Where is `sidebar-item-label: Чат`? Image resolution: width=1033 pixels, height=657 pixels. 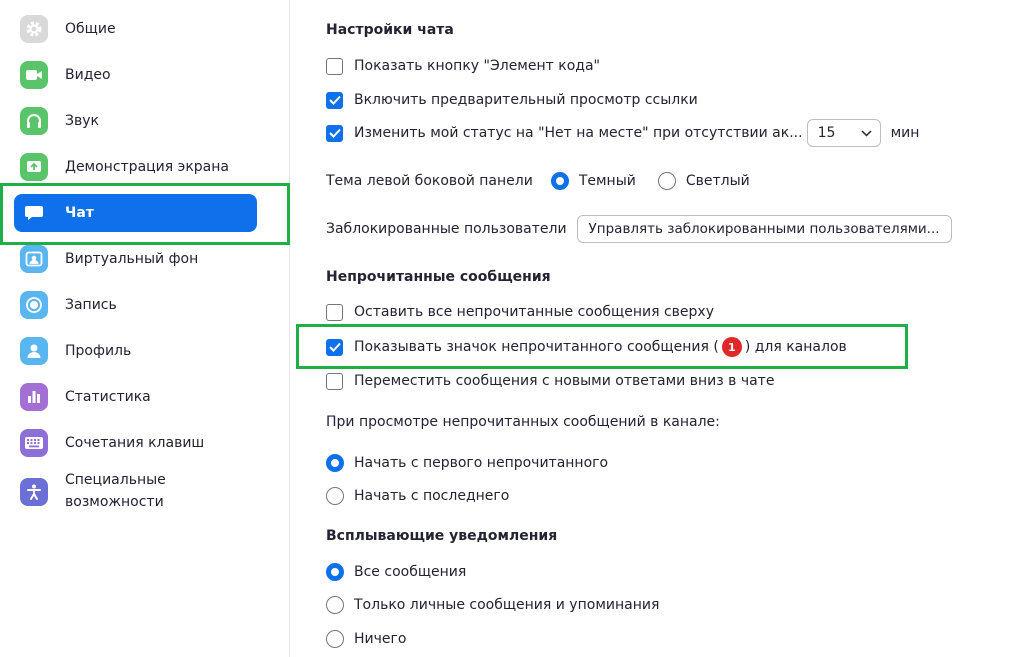
sidebar-item-label: Чат is located at coordinates (79, 213).